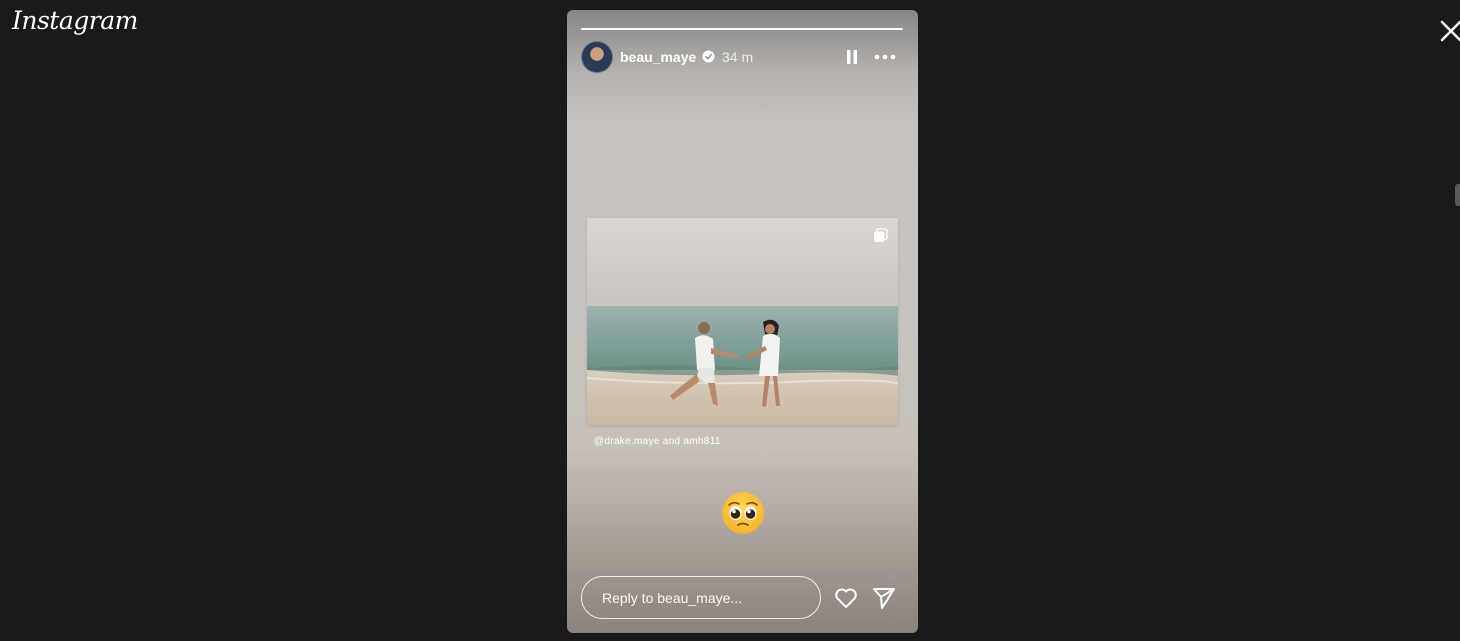 This screenshot has height=641, width=1460. What do you see at coordinates (846, 598) in the screenshot?
I see `heart-icon` at bounding box center [846, 598].